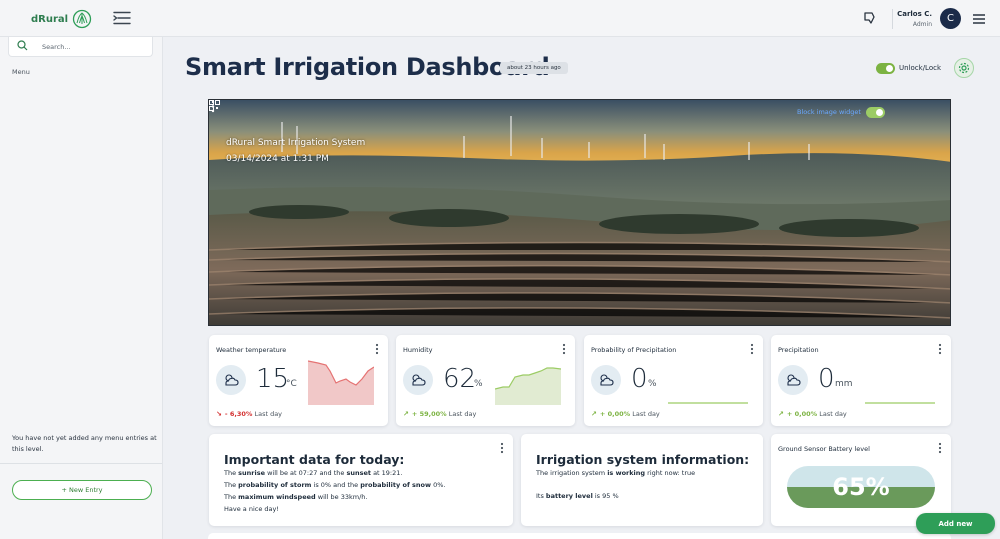 The width and height of the screenshot is (1000, 539). Describe the element at coordinates (869, 18) in the screenshot. I see `chat-bubble-icon` at that location.